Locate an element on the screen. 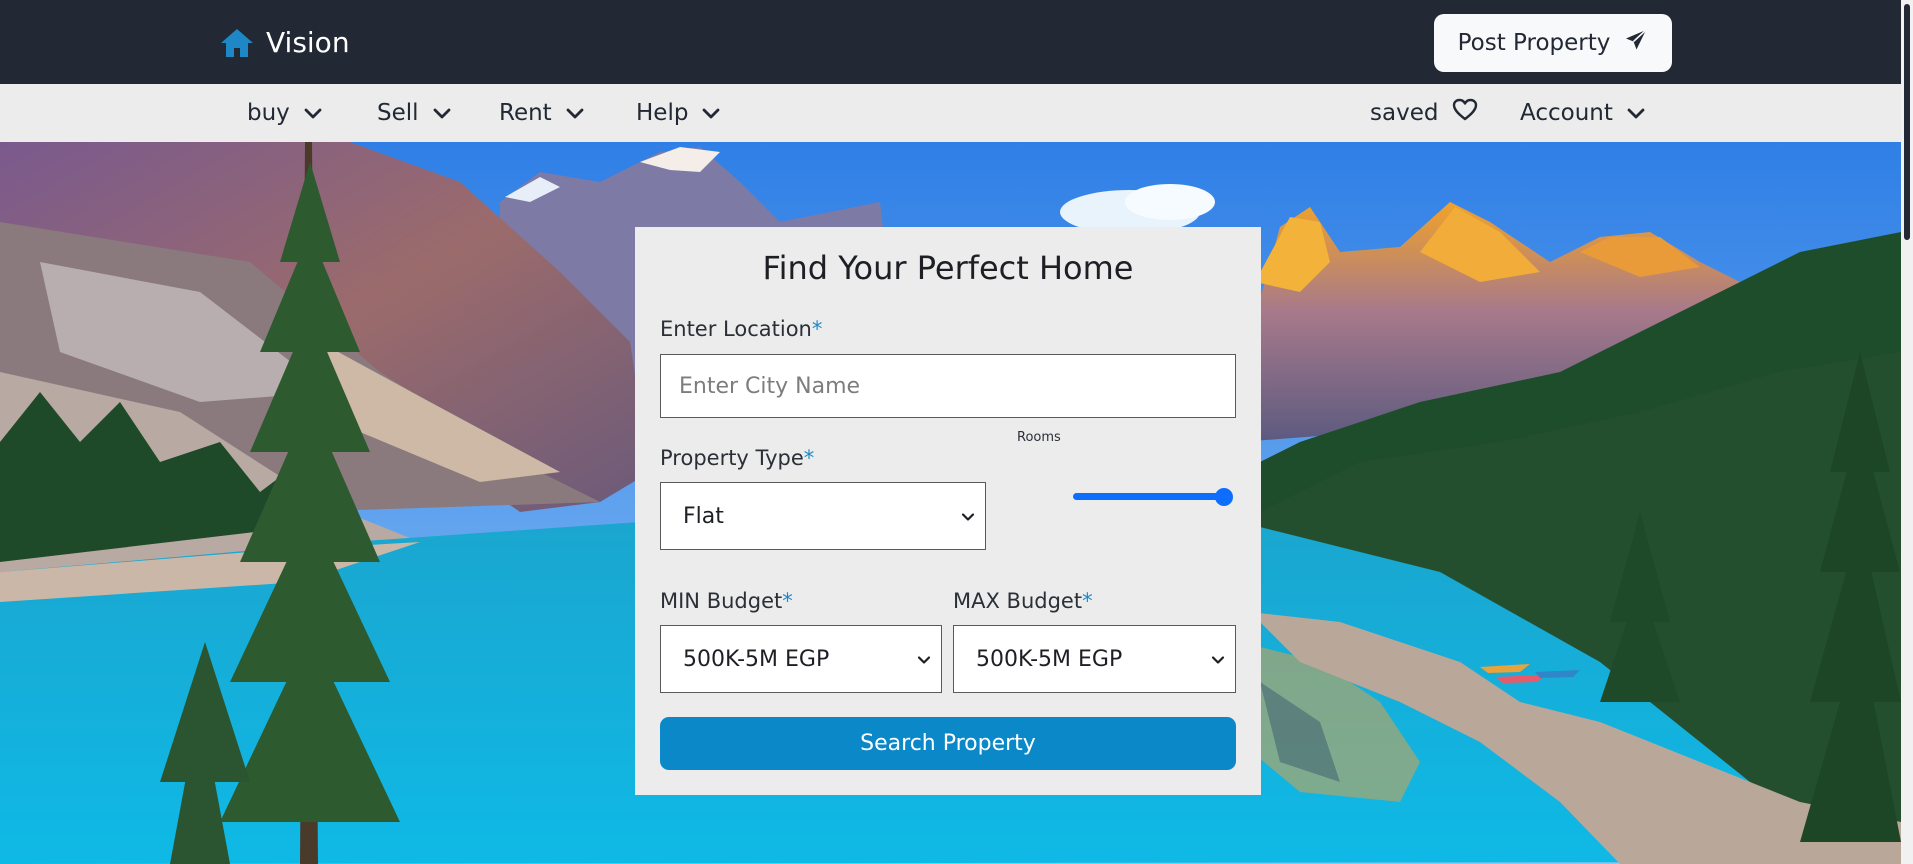  nav-item-rent: Rent is located at coordinates (541, 113).